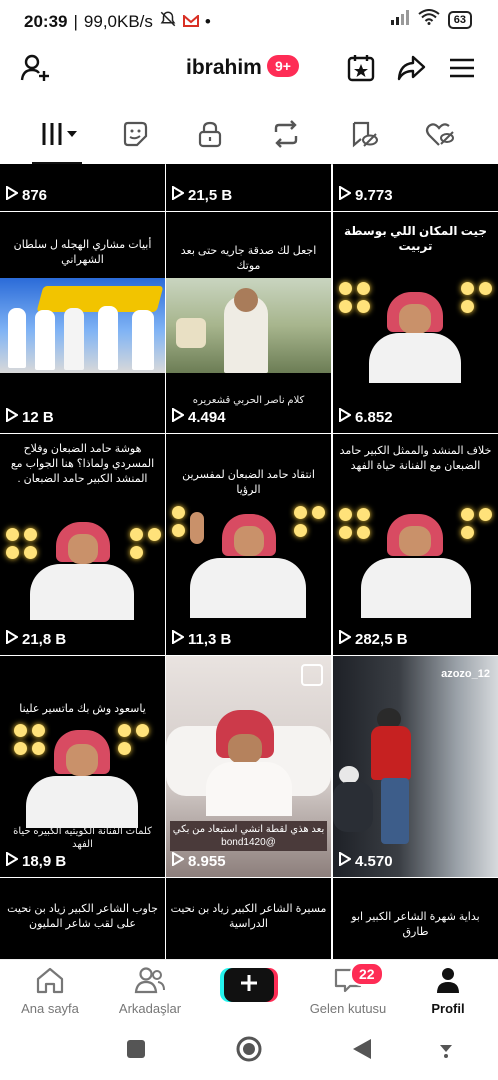  I want to click on share-icon, so click(411, 68).